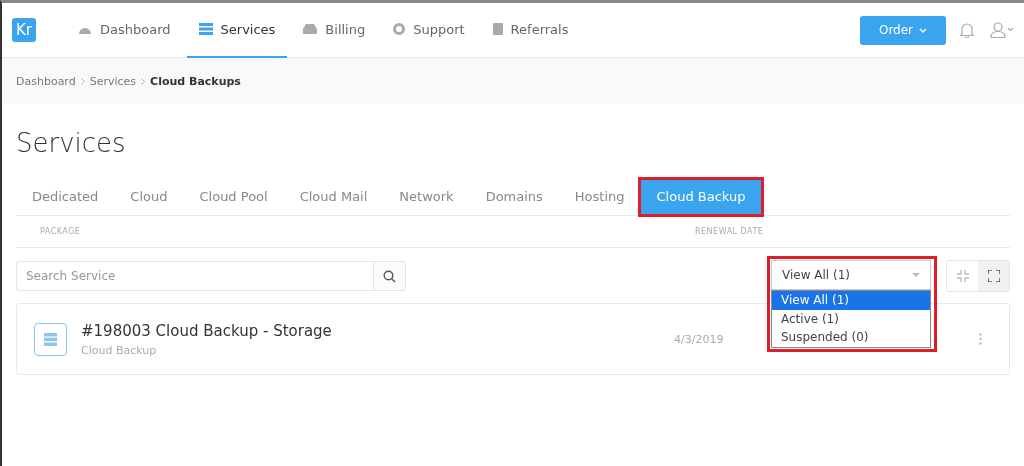 The width and height of the screenshot is (1024, 466). Describe the element at coordinates (24, 30) in the screenshot. I see `logo: Kr` at that location.